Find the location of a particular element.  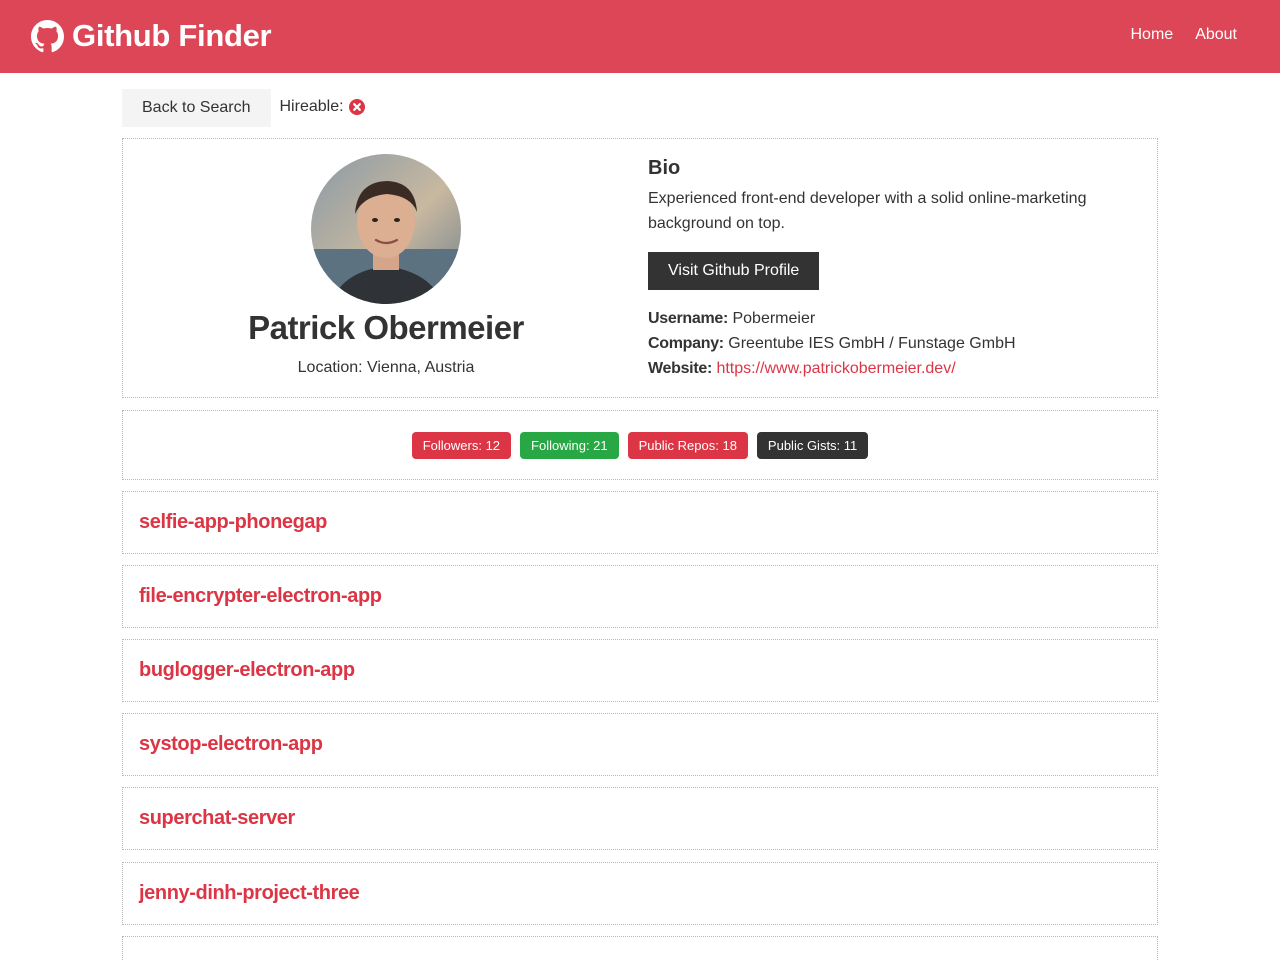

nav-links: Home About is located at coordinates (1184, 35).